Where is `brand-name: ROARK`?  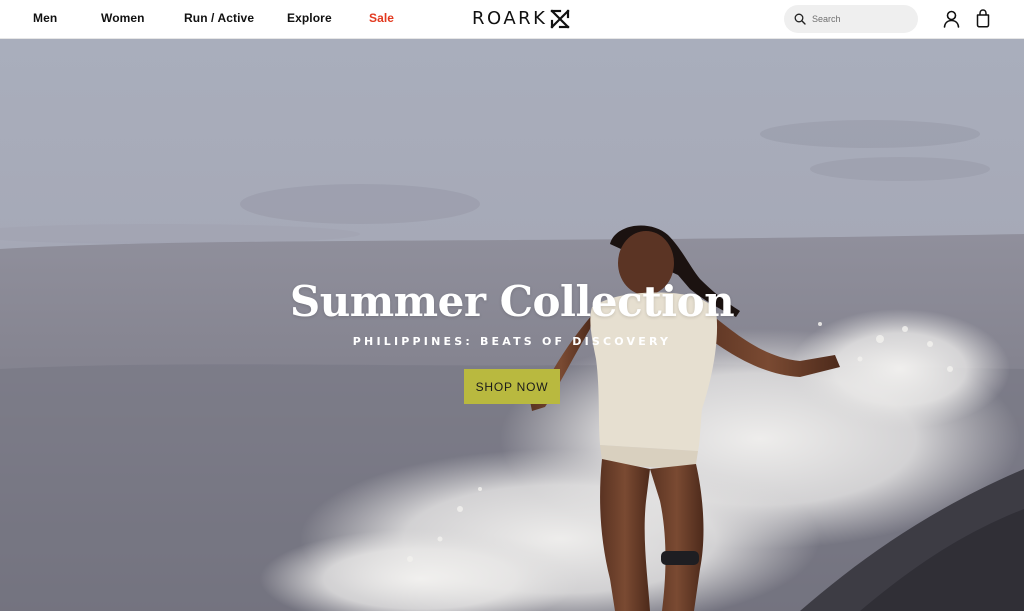 brand-name: ROARK is located at coordinates (510, 18).